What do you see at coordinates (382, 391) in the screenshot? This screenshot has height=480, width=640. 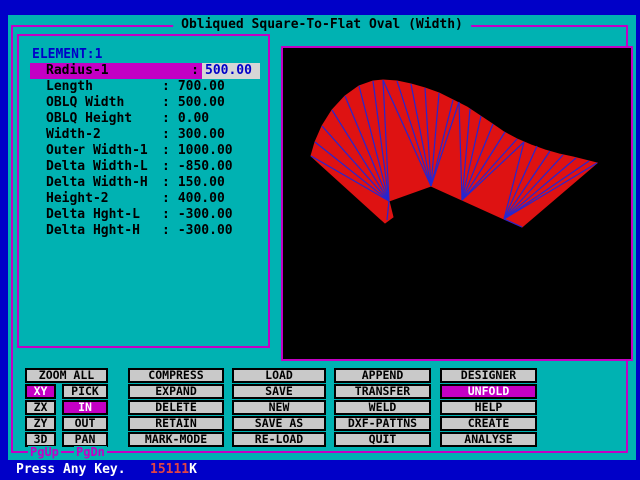 I see `button-transfer: TRANSFER` at bounding box center [382, 391].